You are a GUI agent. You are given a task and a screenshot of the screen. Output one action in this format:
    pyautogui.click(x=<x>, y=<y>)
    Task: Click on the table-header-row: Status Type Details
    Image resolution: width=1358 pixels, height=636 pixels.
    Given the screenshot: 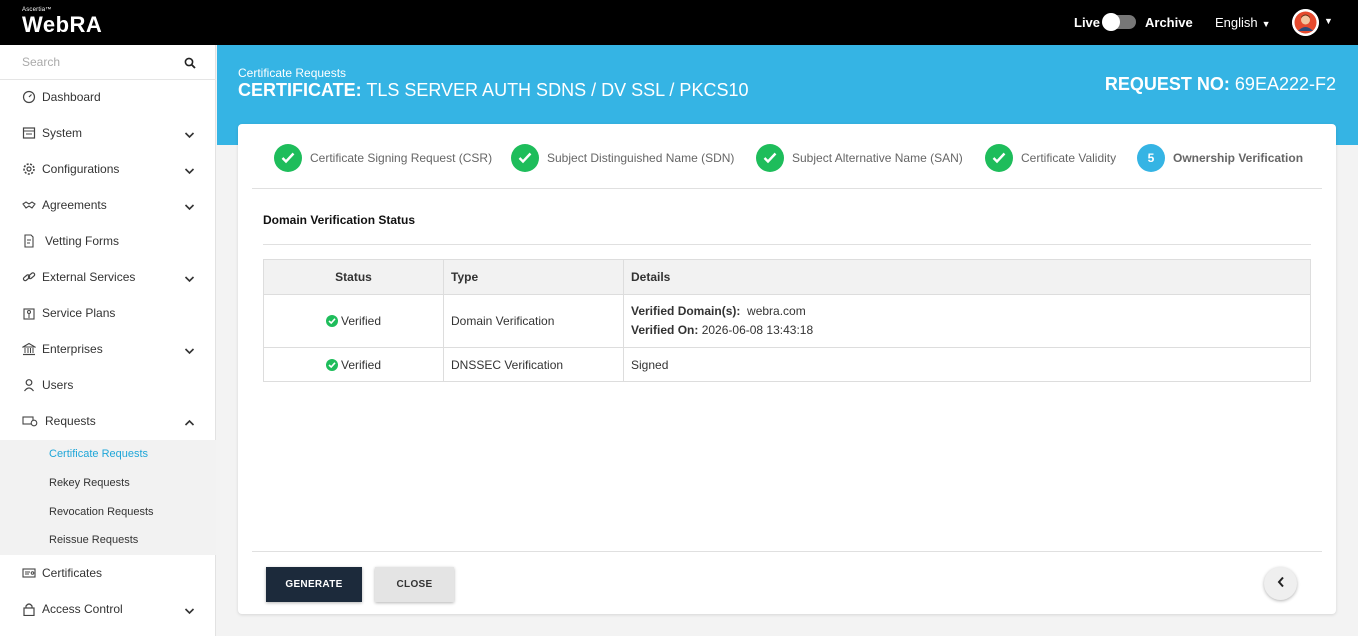 What is the action you would take?
    pyautogui.click(x=787, y=277)
    